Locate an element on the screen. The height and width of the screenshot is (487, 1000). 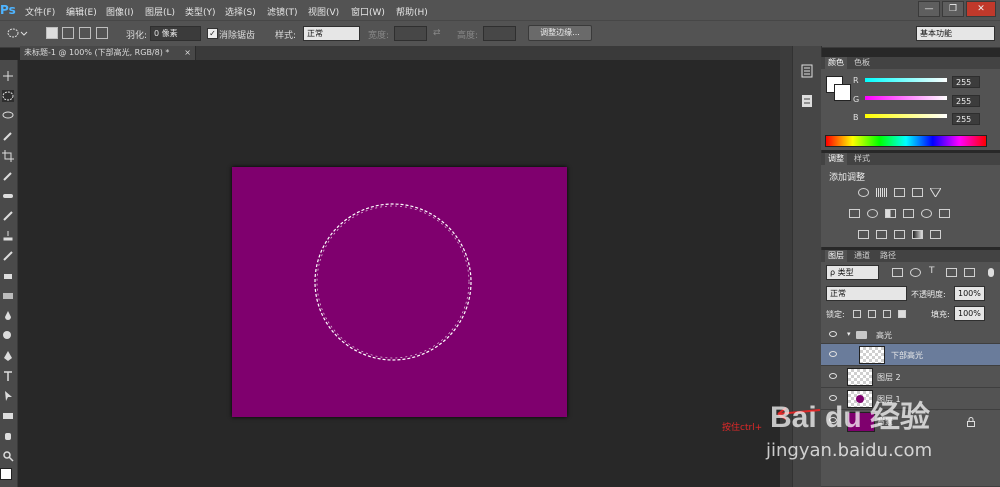
workspace-select: 基本功能 is located at coordinates (955, 33).